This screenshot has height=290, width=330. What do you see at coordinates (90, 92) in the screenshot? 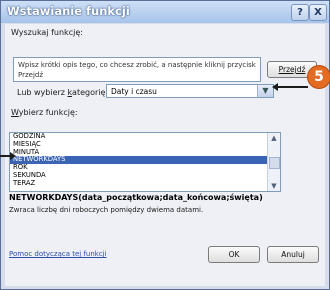
I see `category-label-suffix: ategorię:` at bounding box center [90, 92].